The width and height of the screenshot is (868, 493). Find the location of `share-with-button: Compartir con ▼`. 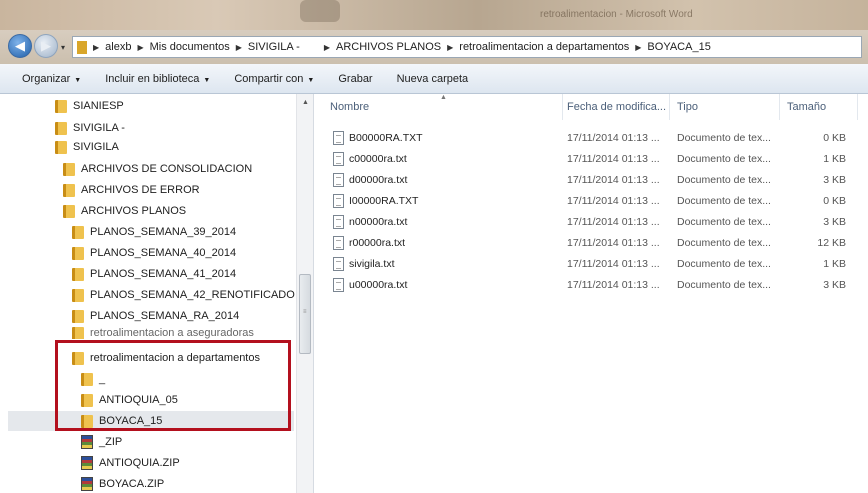

share-with-button: Compartir con ▼ is located at coordinates (274, 79).